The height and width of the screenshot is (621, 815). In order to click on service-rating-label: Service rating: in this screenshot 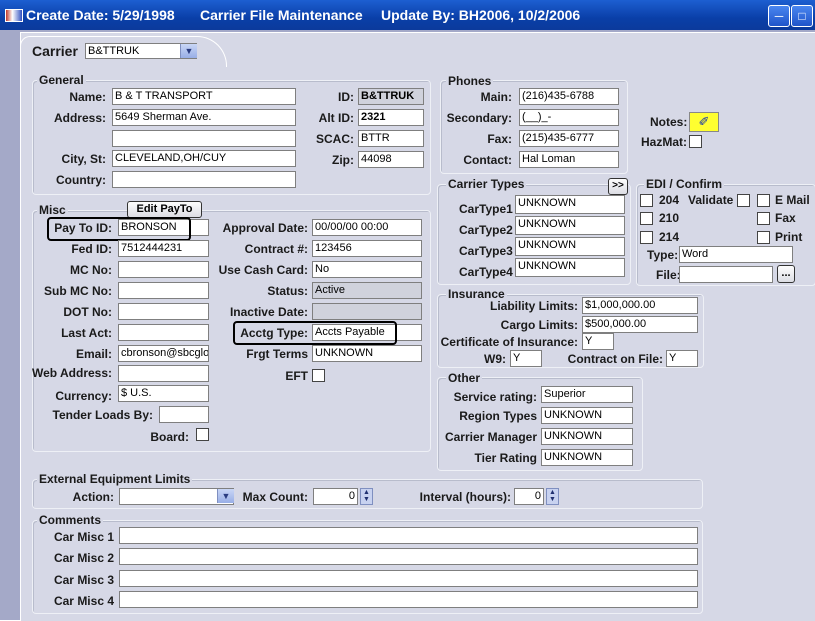, I will do `click(495, 397)`.